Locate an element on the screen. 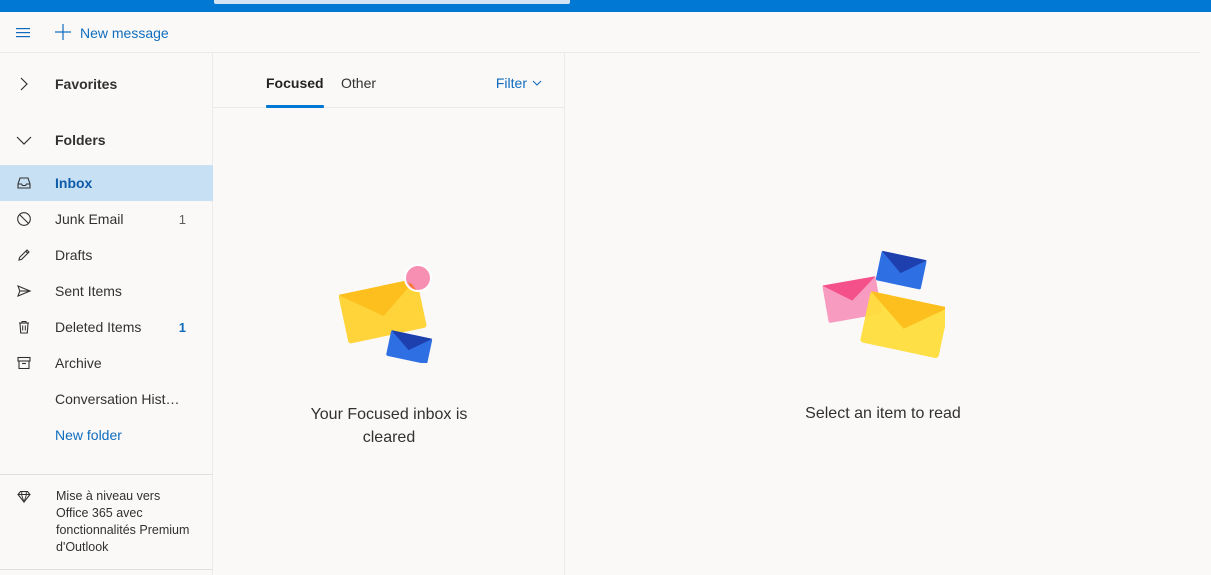  favorites-group: Favorites is located at coordinates (106, 84).